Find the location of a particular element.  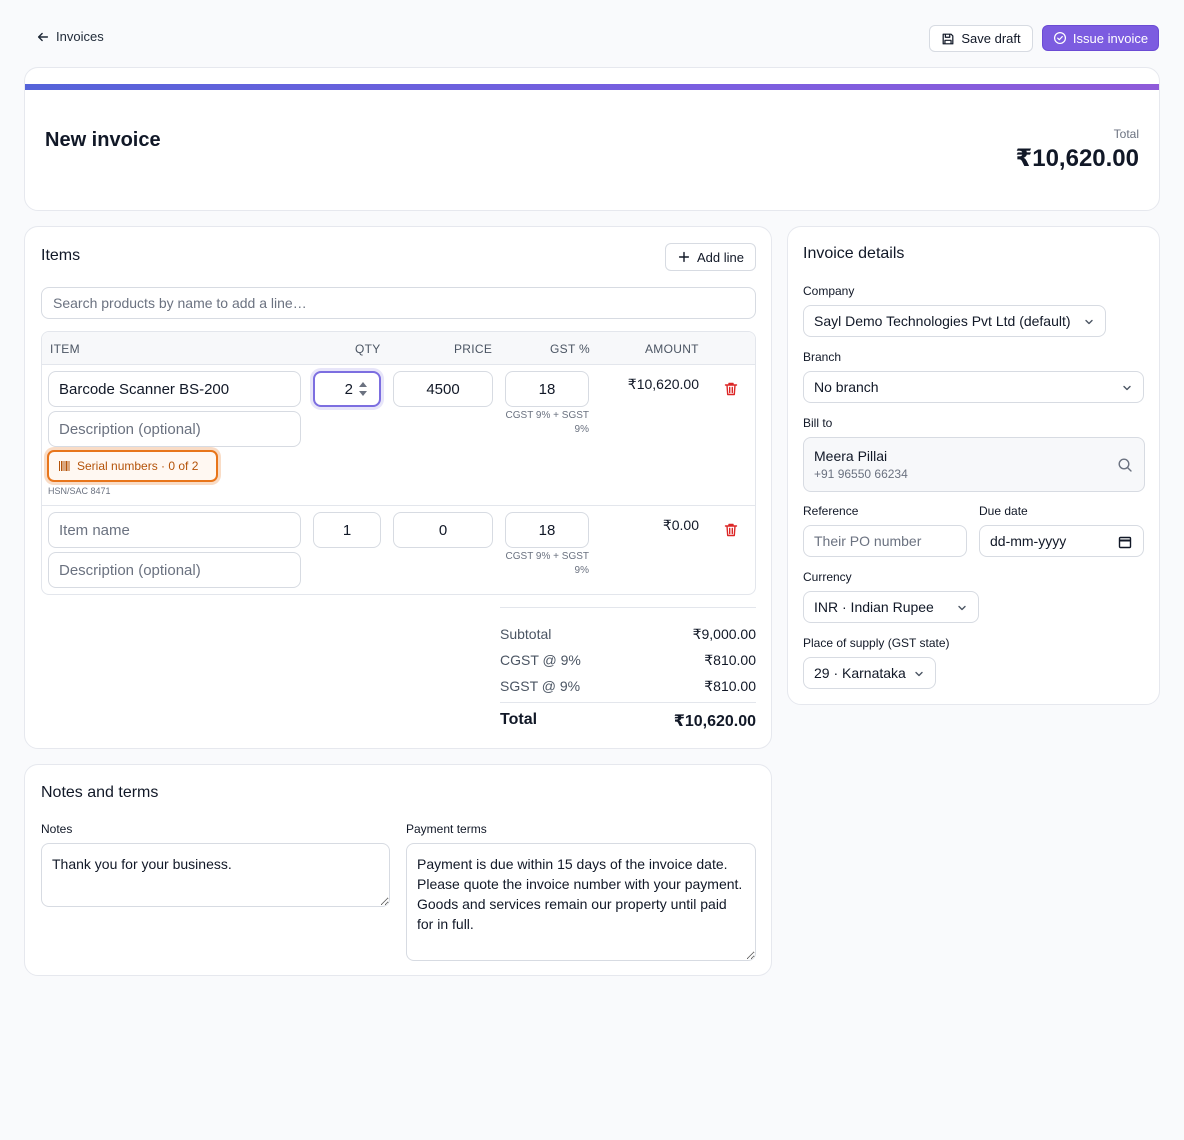

notes-textarea: Thank you for your business. is located at coordinates (215, 875).